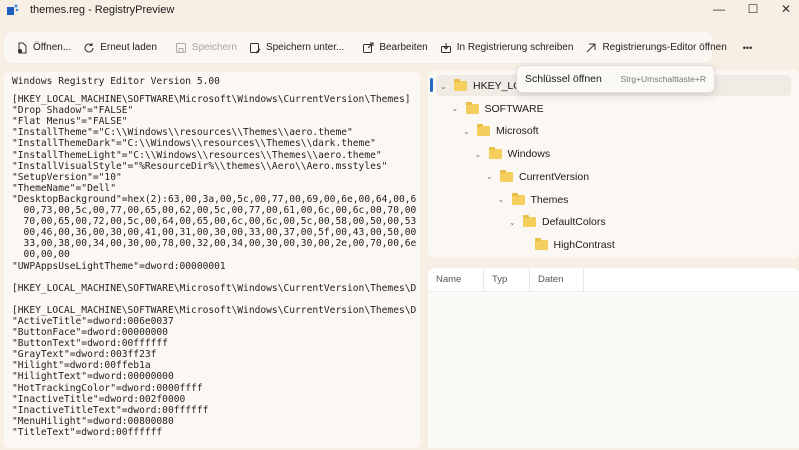 This screenshot has height=450, width=799. What do you see at coordinates (368, 47) in the screenshot?
I see `external-edit-icon` at bounding box center [368, 47].